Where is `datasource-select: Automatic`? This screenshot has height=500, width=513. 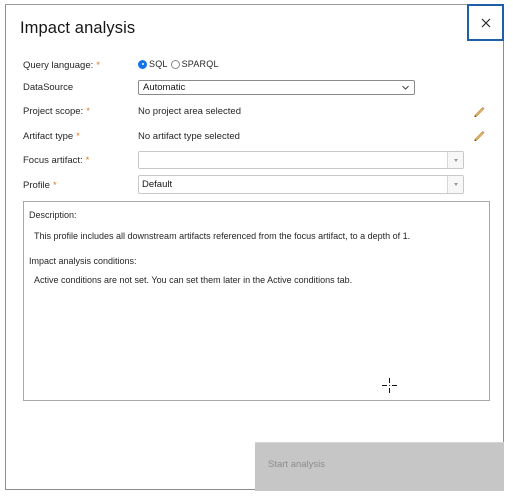
datasource-select: Automatic is located at coordinates (276, 87).